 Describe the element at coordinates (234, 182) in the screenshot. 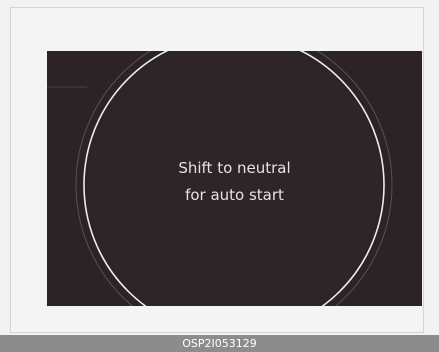

I see `auto-start-warning-message: Shift to neutral for auto start` at that location.